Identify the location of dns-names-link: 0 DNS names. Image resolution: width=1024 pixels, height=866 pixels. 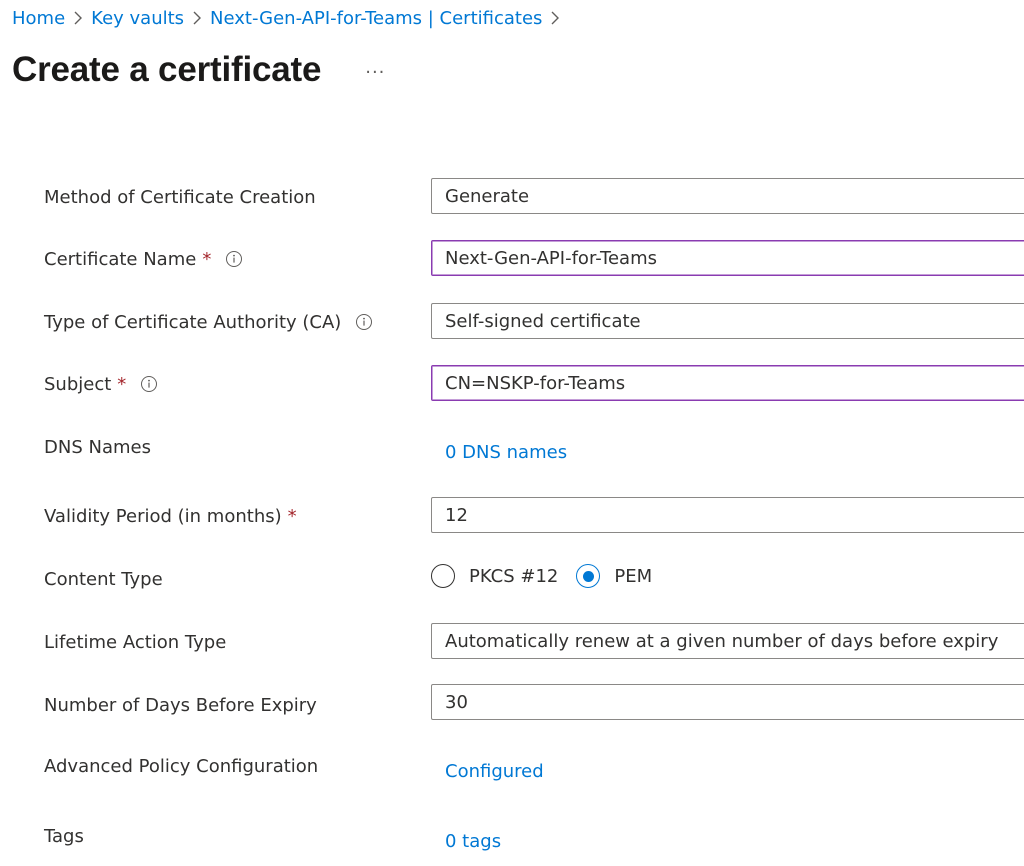
(506, 452).